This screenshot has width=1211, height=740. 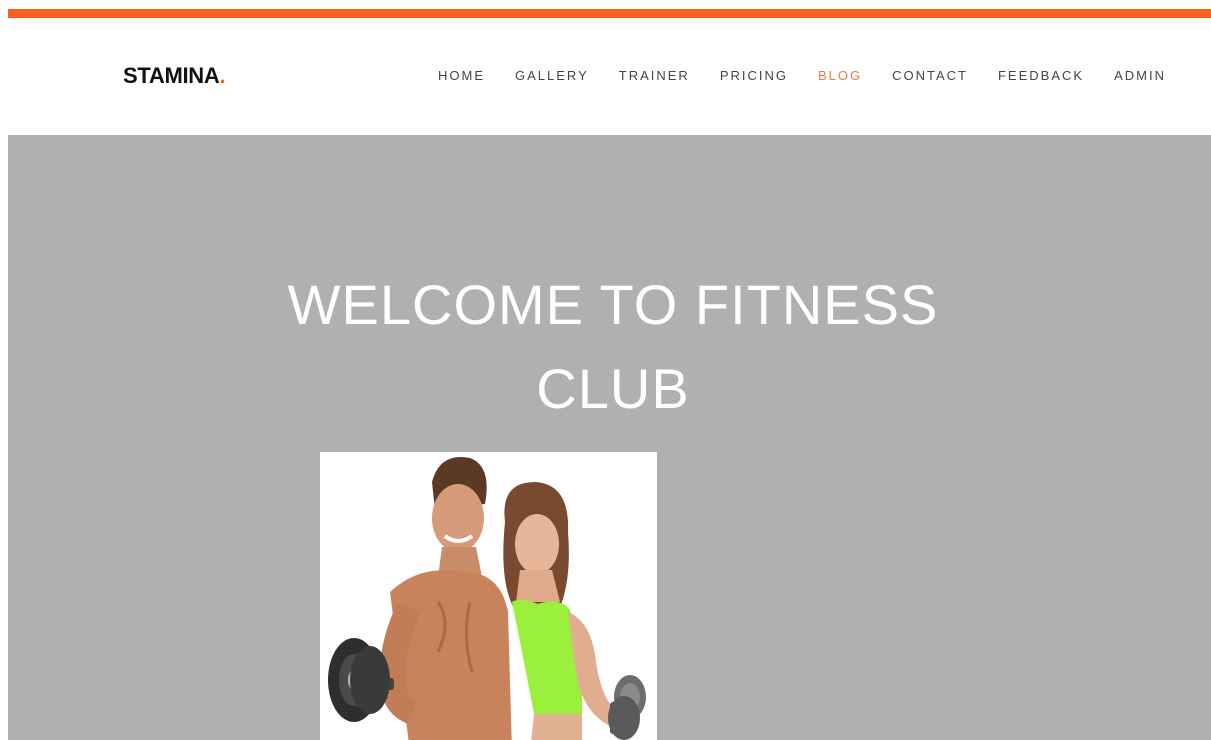 What do you see at coordinates (609, 13) in the screenshot?
I see `top-accent-bar` at bounding box center [609, 13].